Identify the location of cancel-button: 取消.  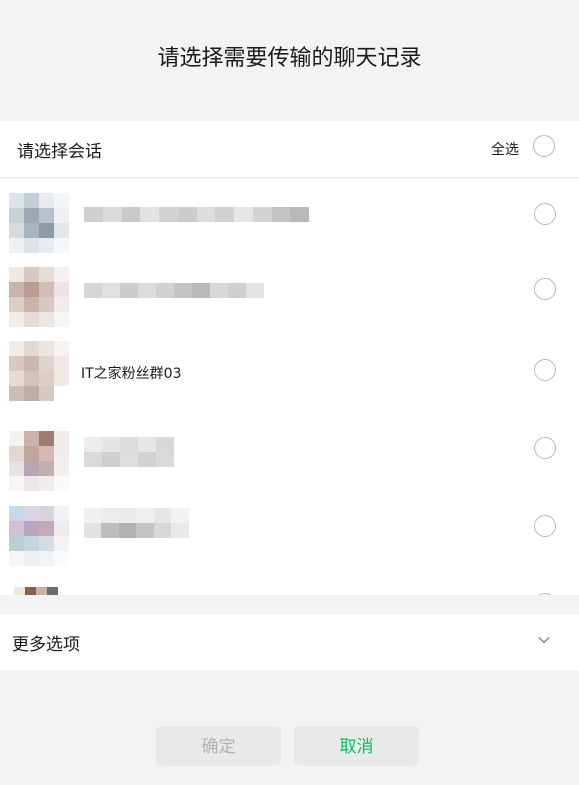
(356, 746).